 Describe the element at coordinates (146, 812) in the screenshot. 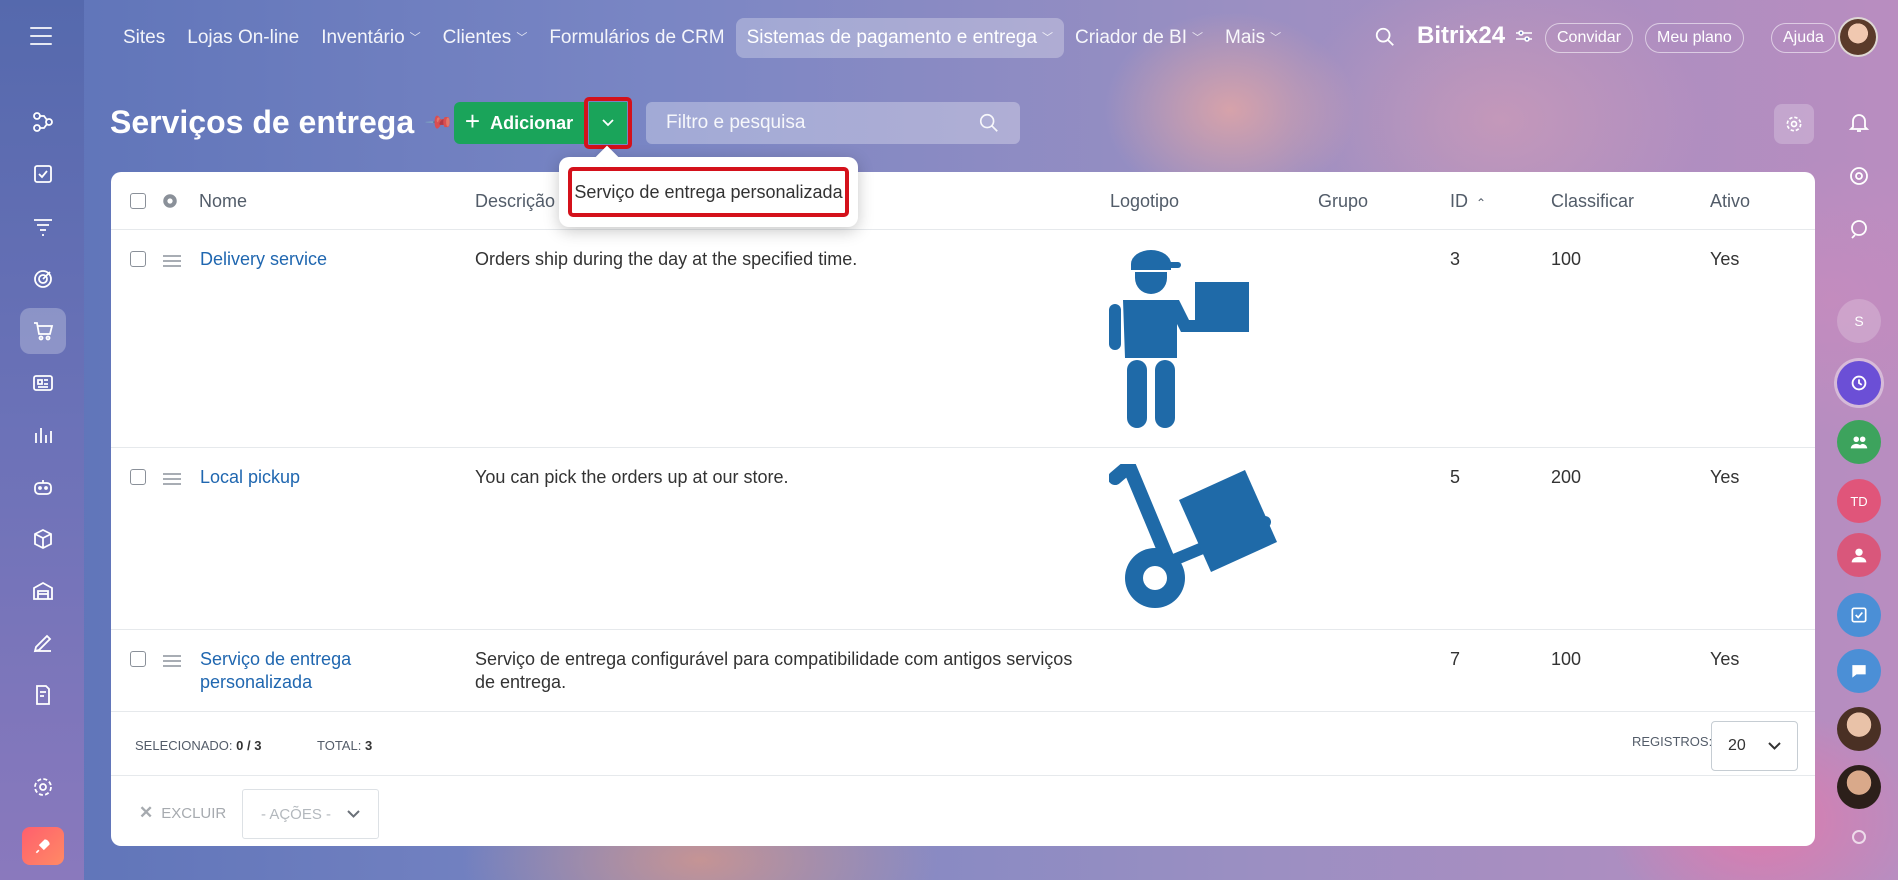

I see `close-icon: ✕` at that location.